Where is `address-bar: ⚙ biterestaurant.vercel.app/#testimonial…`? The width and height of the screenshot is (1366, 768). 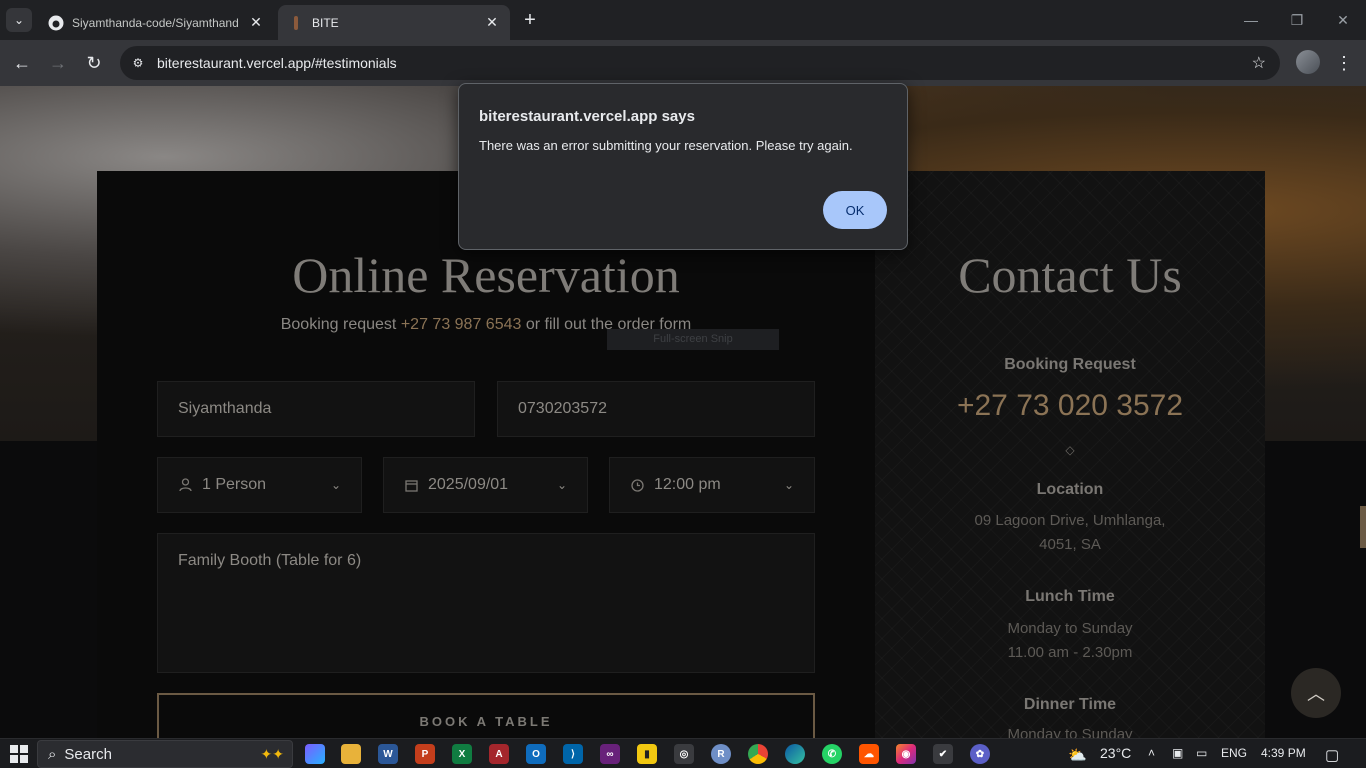
address-bar: ⚙ biterestaurant.vercel.app/#testimonial… is located at coordinates (700, 63).